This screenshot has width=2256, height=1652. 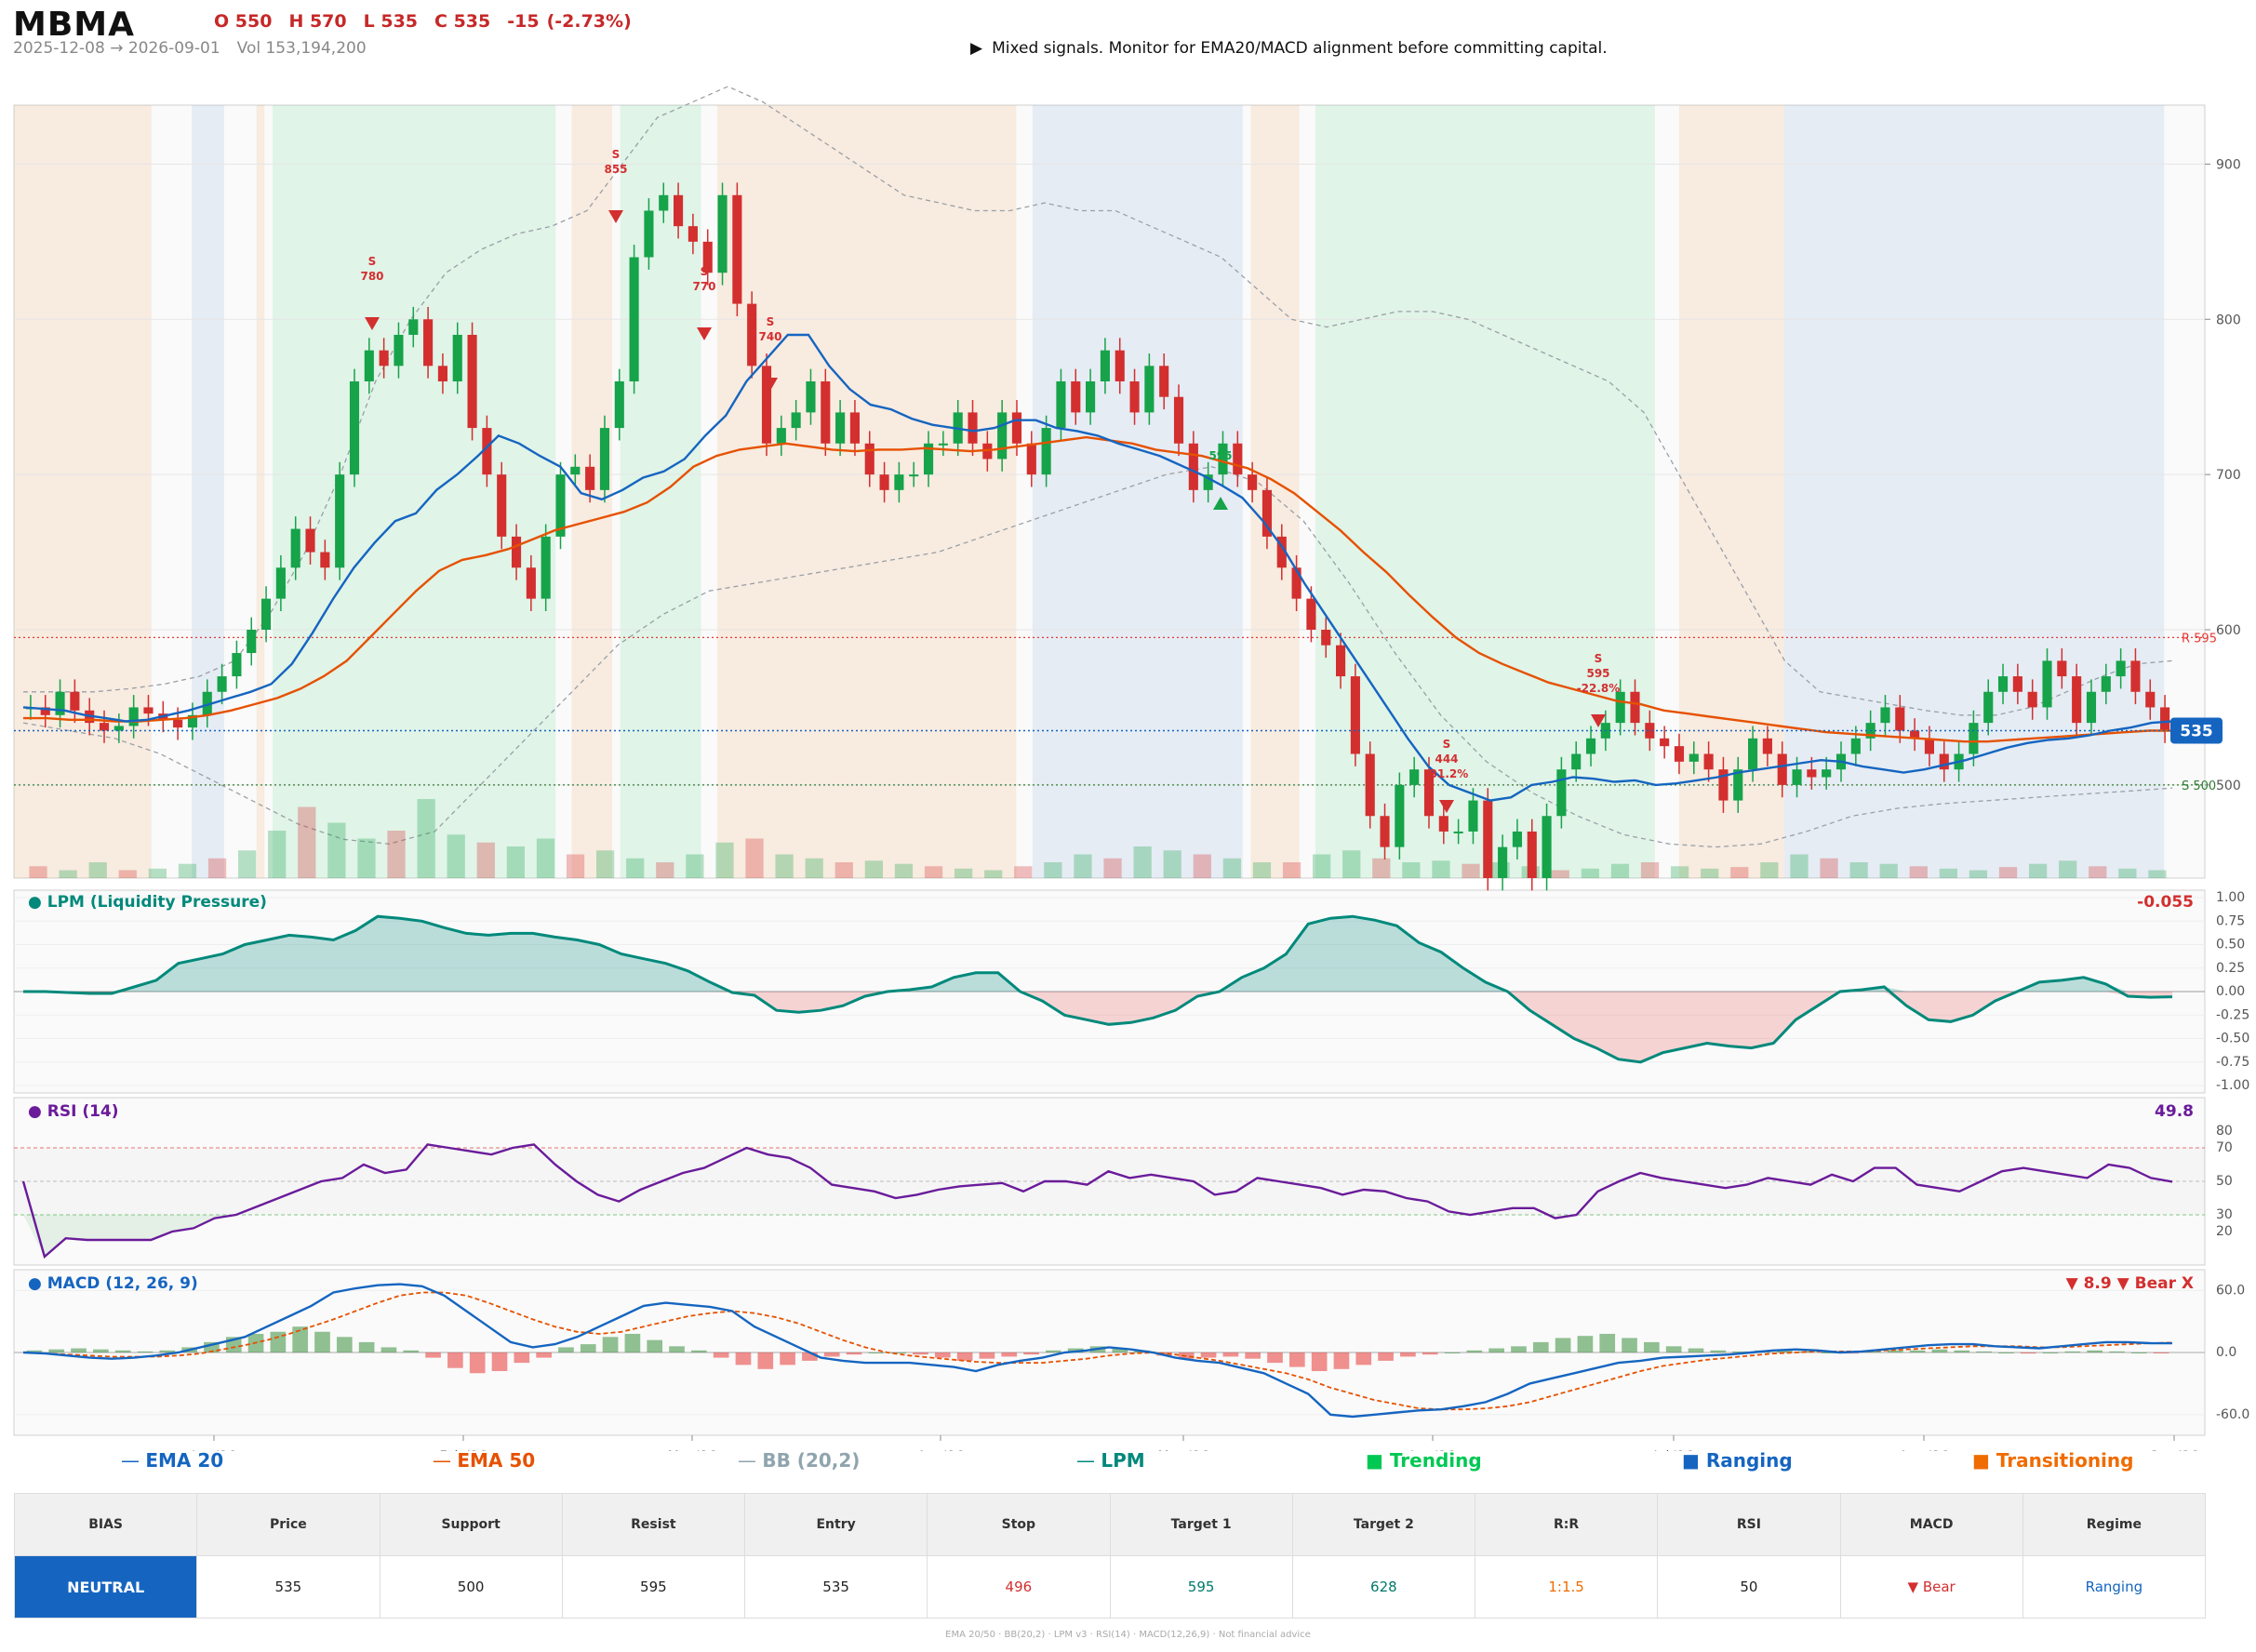 I want to click on value-target2: 628, so click(x=1383, y=1587).